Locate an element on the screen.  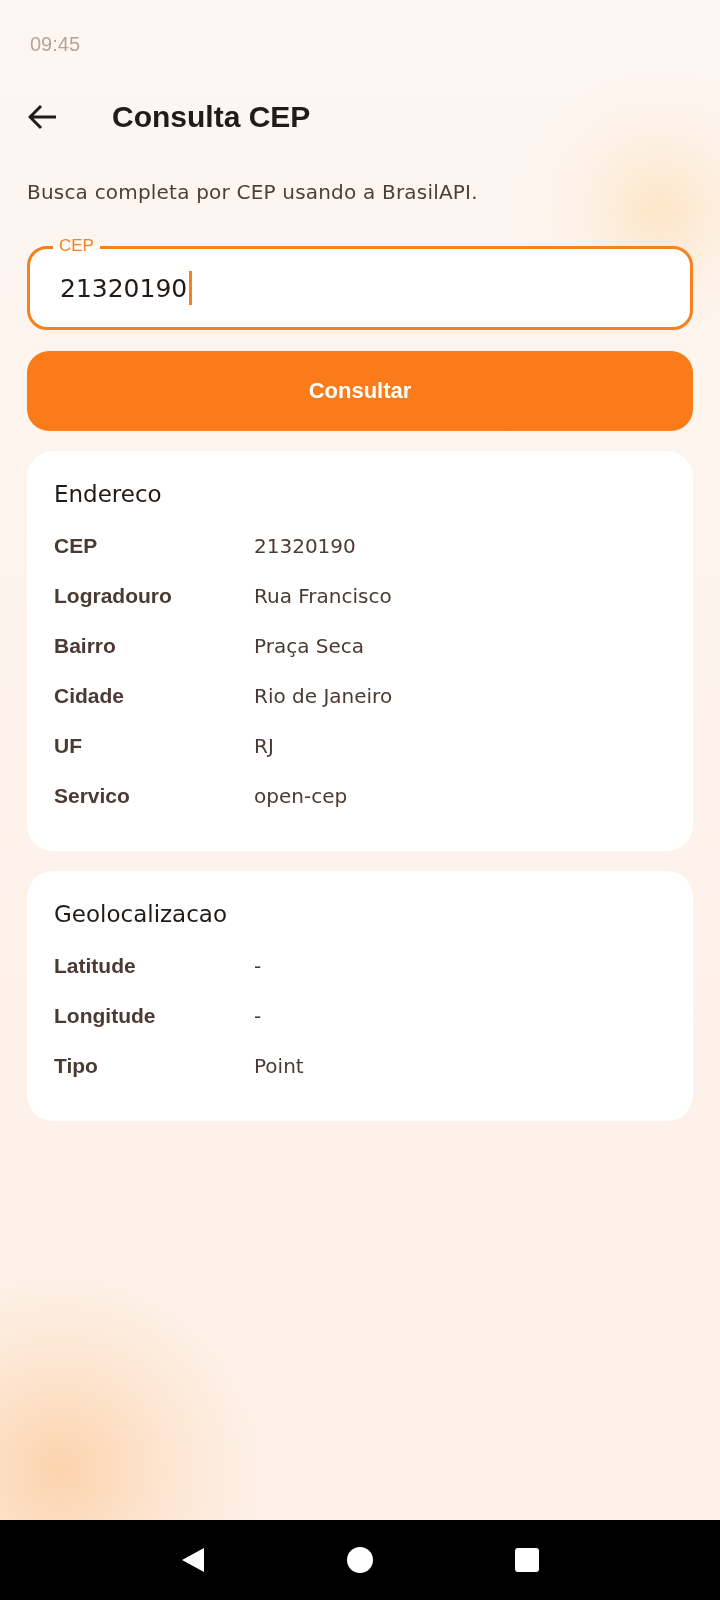
field-label: UF is located at coordinates (68, 746).